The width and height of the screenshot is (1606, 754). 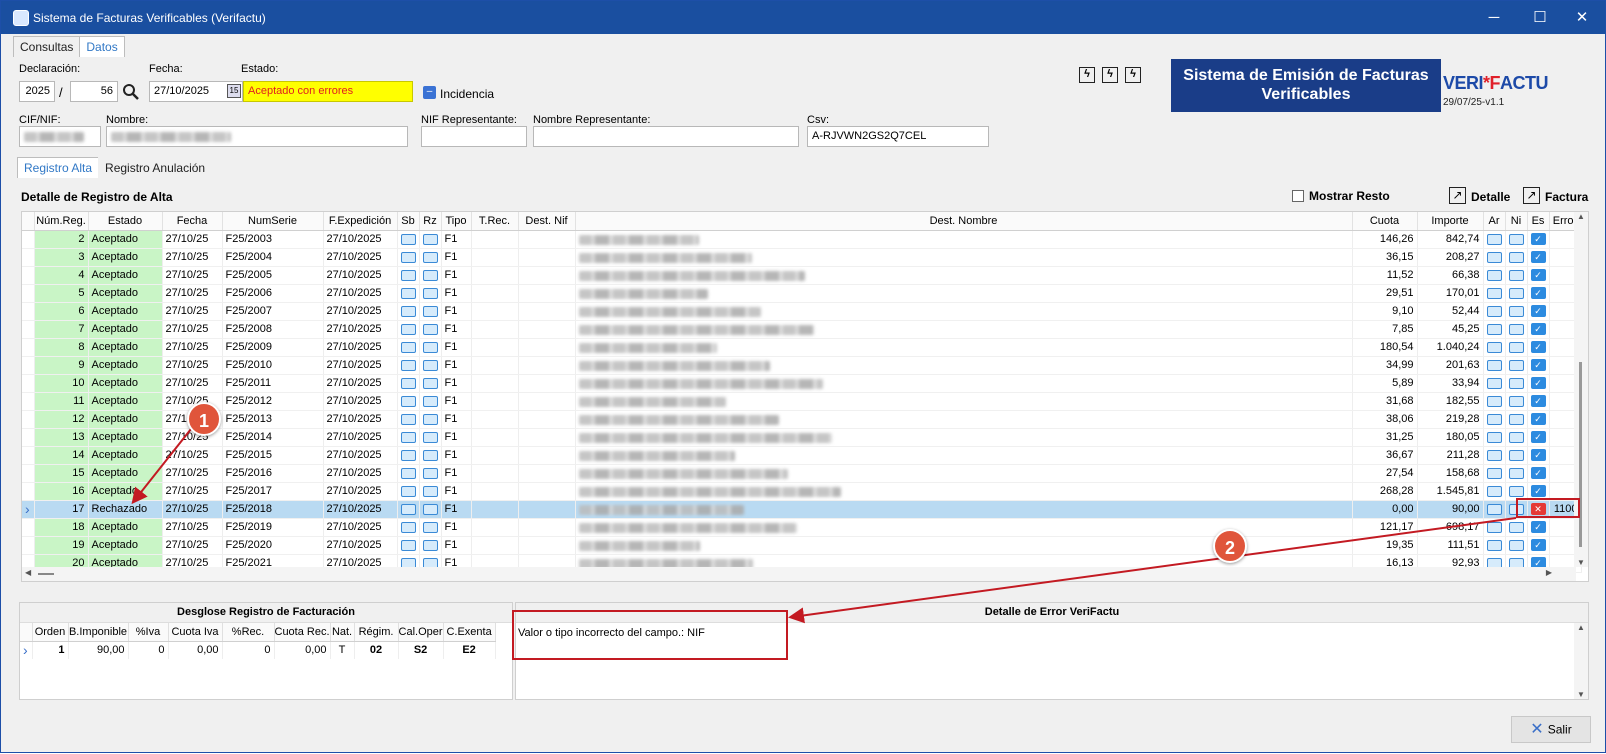 What do you see at coordinates (1230, 546) in the screenshot?
I see `annotation-marker-2: 2` at bounding box center [1230, 546].